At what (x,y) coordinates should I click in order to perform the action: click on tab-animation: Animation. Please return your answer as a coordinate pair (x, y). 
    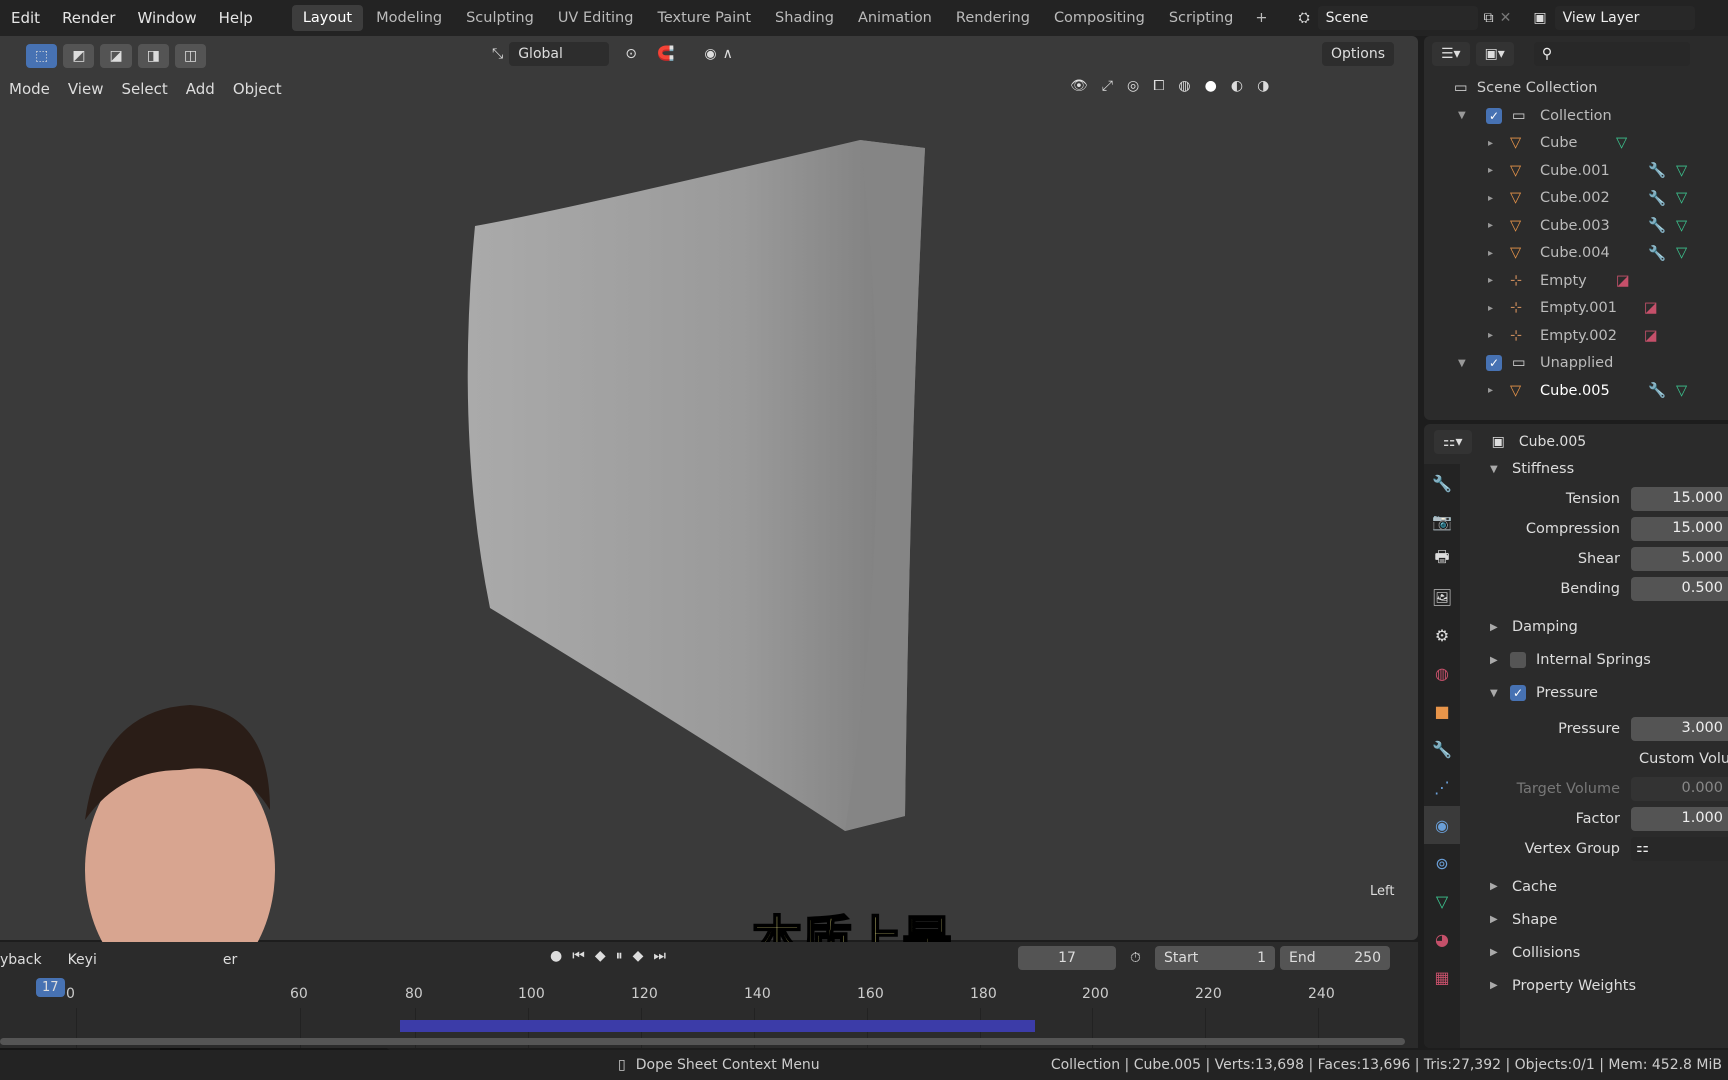
    Looking at the image, I should click on (895, 18).